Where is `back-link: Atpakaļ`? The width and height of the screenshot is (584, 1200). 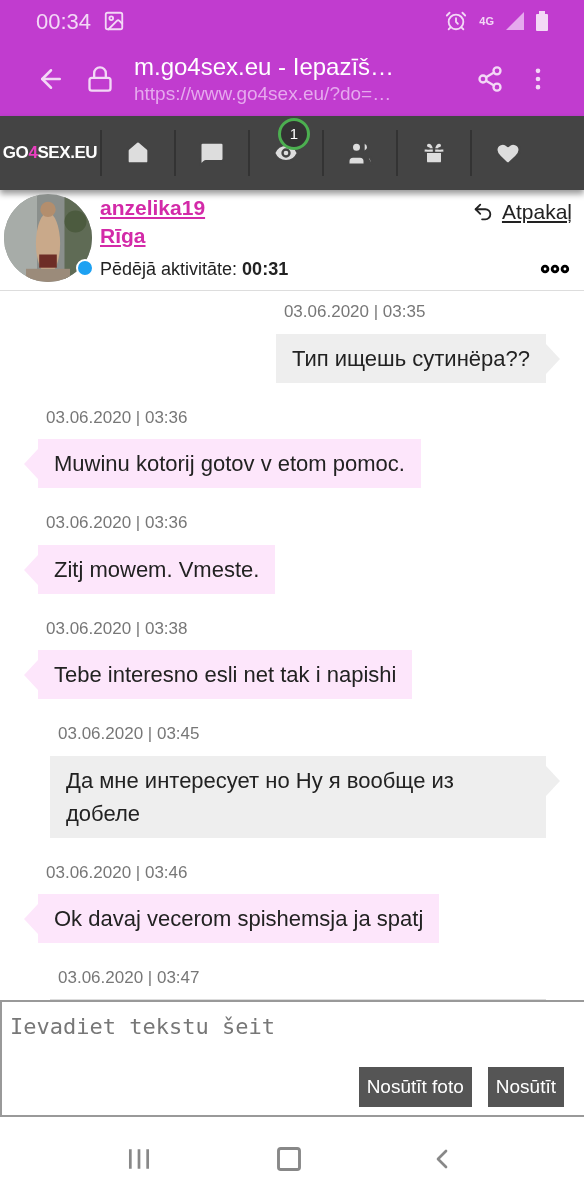
back-link: Atpakaļ is located at coordinates (525, 212).